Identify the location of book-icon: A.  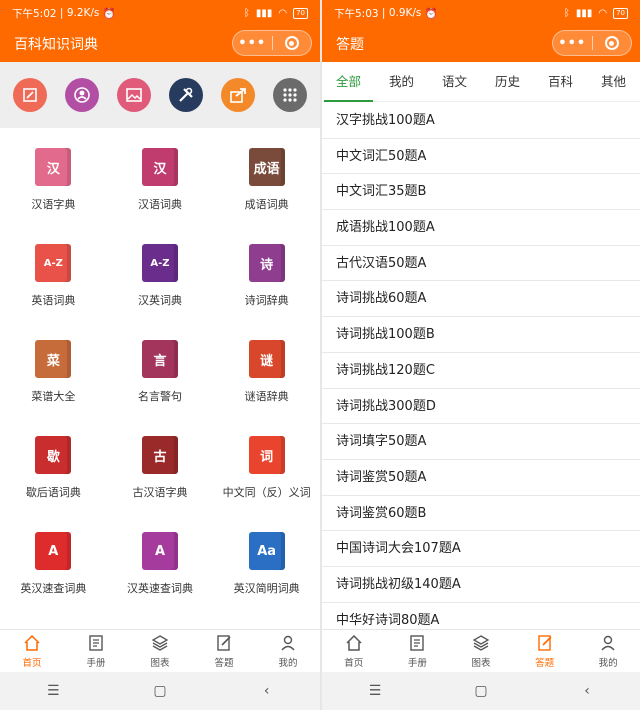
(53, 551).